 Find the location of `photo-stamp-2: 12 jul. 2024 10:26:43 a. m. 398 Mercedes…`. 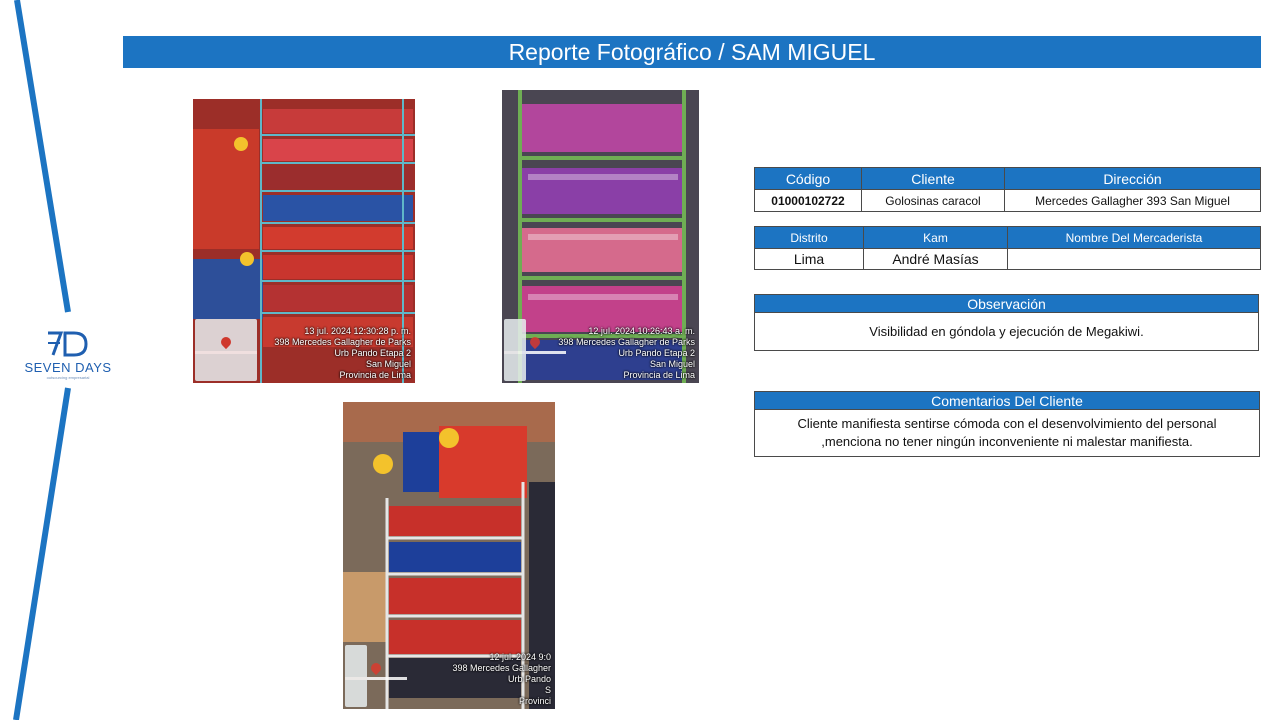

photo-stamp-2: 12 jul. 2024 10:26:43 a. m. 398 Mercedes… is located at coordinates (626, 353).